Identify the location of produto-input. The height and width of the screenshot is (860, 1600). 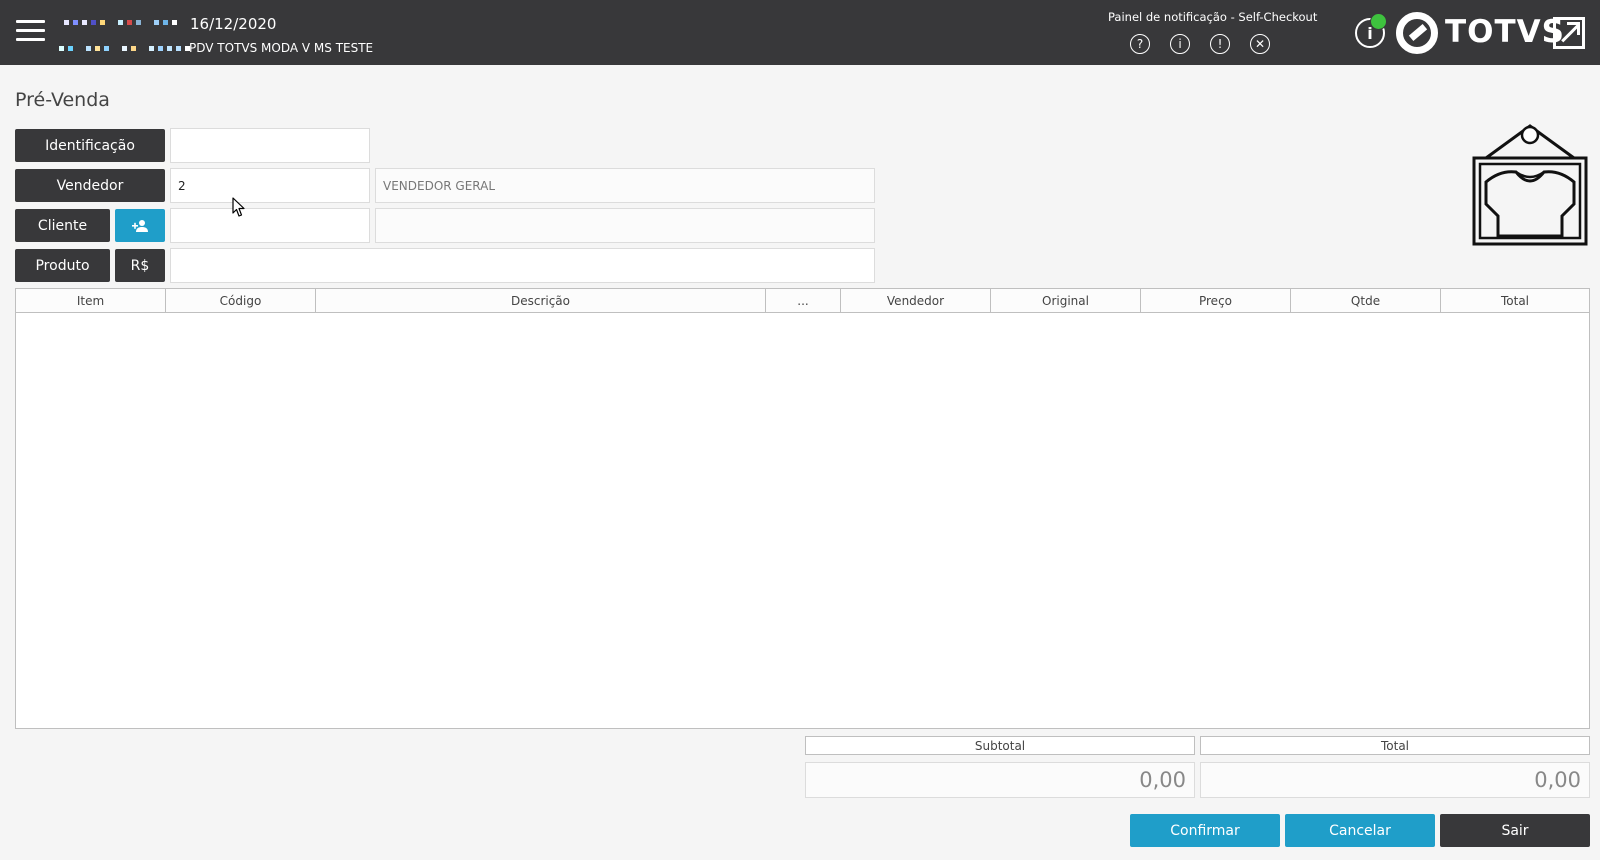
(522, 265).